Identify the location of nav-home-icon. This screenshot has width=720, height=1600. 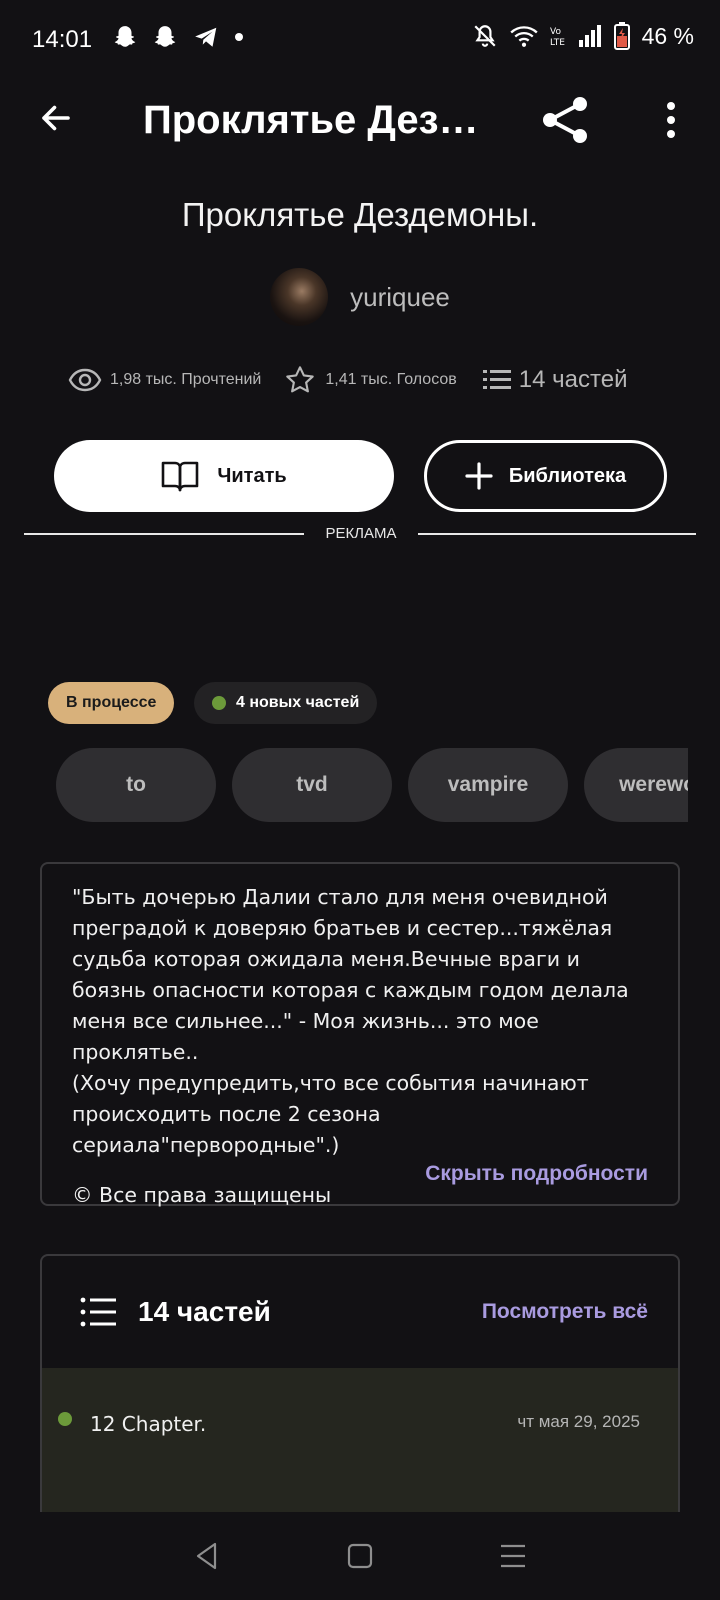
(360, 1556).